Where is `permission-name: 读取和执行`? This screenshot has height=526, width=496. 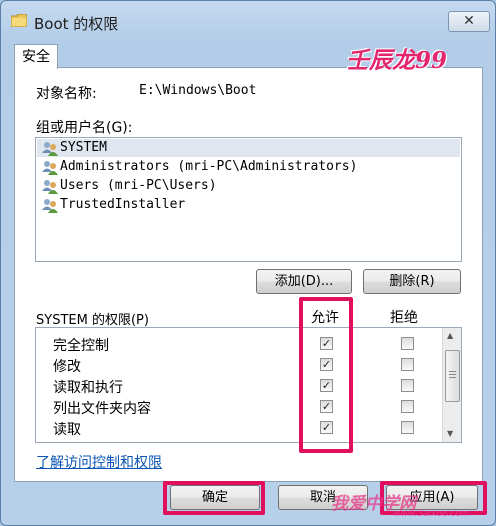
permission-name: 读取和执行 is located at coordinates (88, 388).